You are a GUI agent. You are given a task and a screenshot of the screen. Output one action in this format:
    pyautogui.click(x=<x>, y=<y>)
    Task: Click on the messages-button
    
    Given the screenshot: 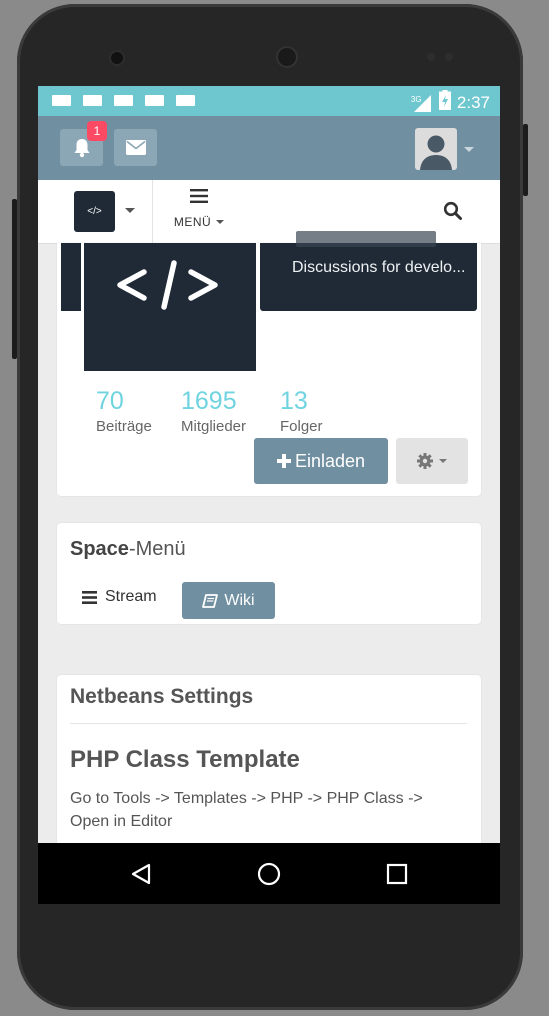 What is the action you would take?
    pyautogui.click(x=135, y=147)
    